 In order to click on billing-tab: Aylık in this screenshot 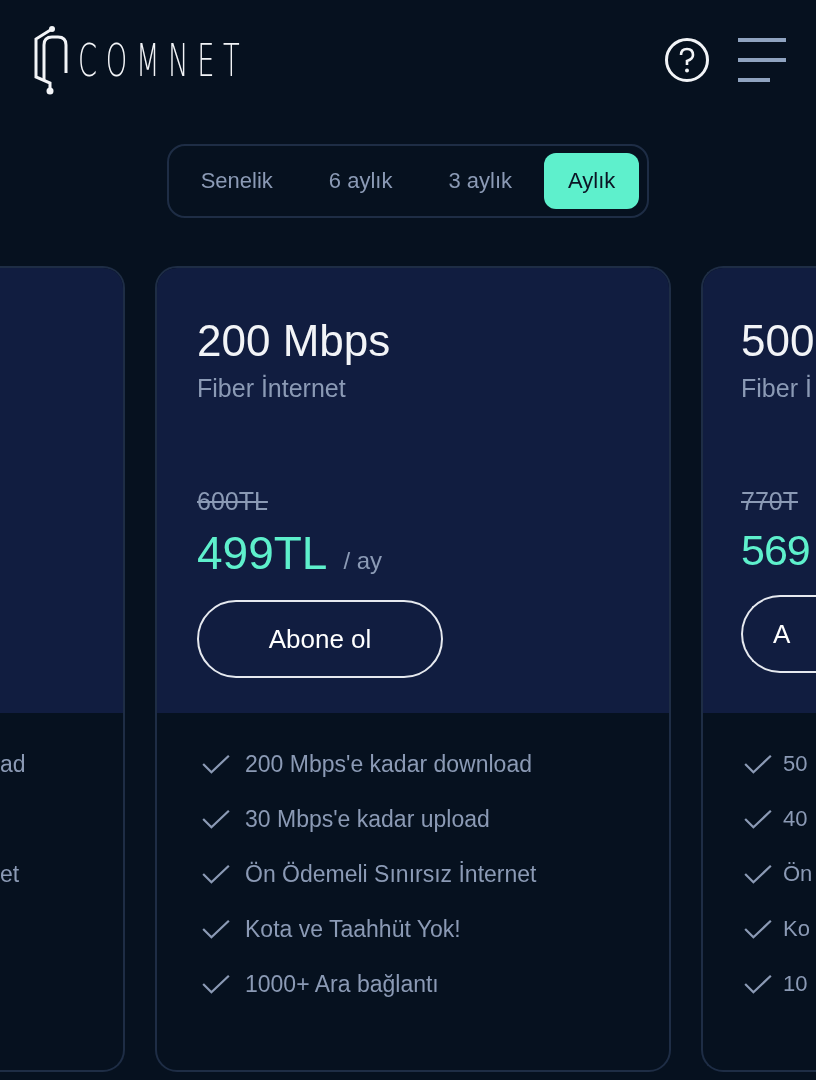, I will do `click(592, 181)`.